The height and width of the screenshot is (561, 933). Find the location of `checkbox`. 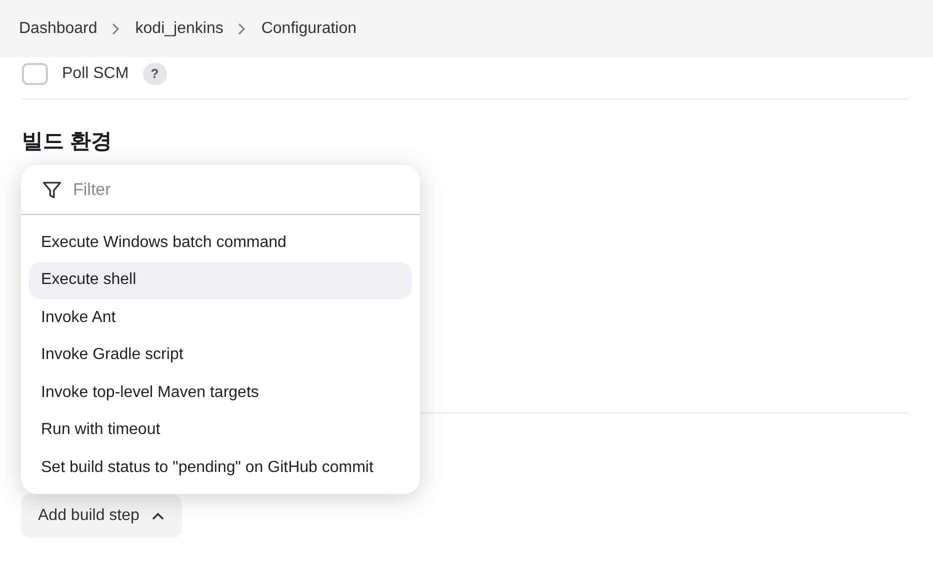

checkbox is located at coordinates (35, 74).